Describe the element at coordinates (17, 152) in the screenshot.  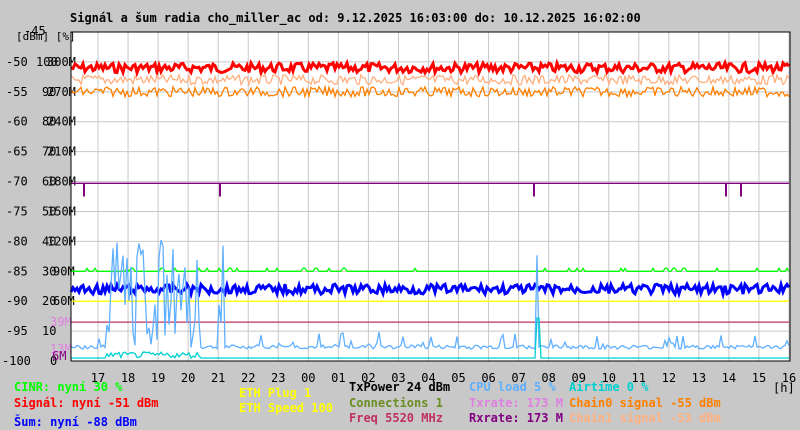
I see `y-tick-dbm: -65` at that location.